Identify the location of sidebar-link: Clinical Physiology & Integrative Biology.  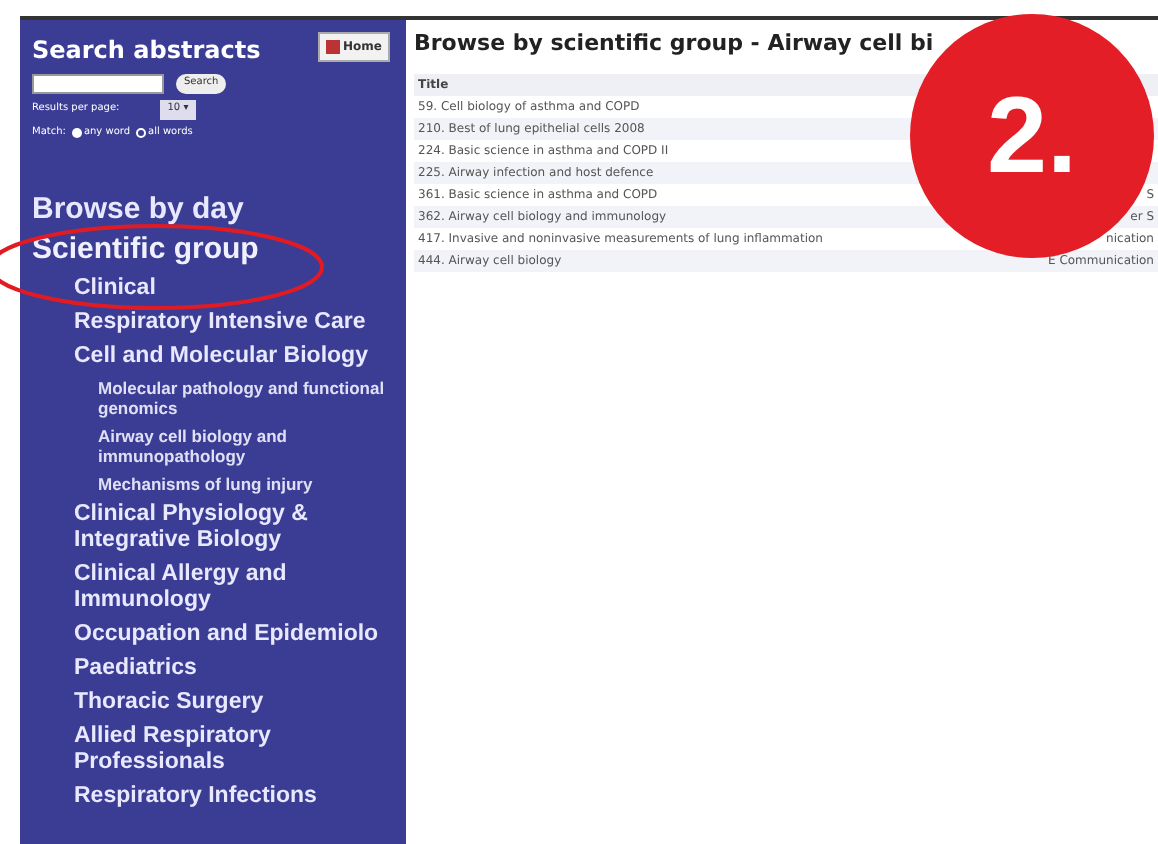
(219, 528).